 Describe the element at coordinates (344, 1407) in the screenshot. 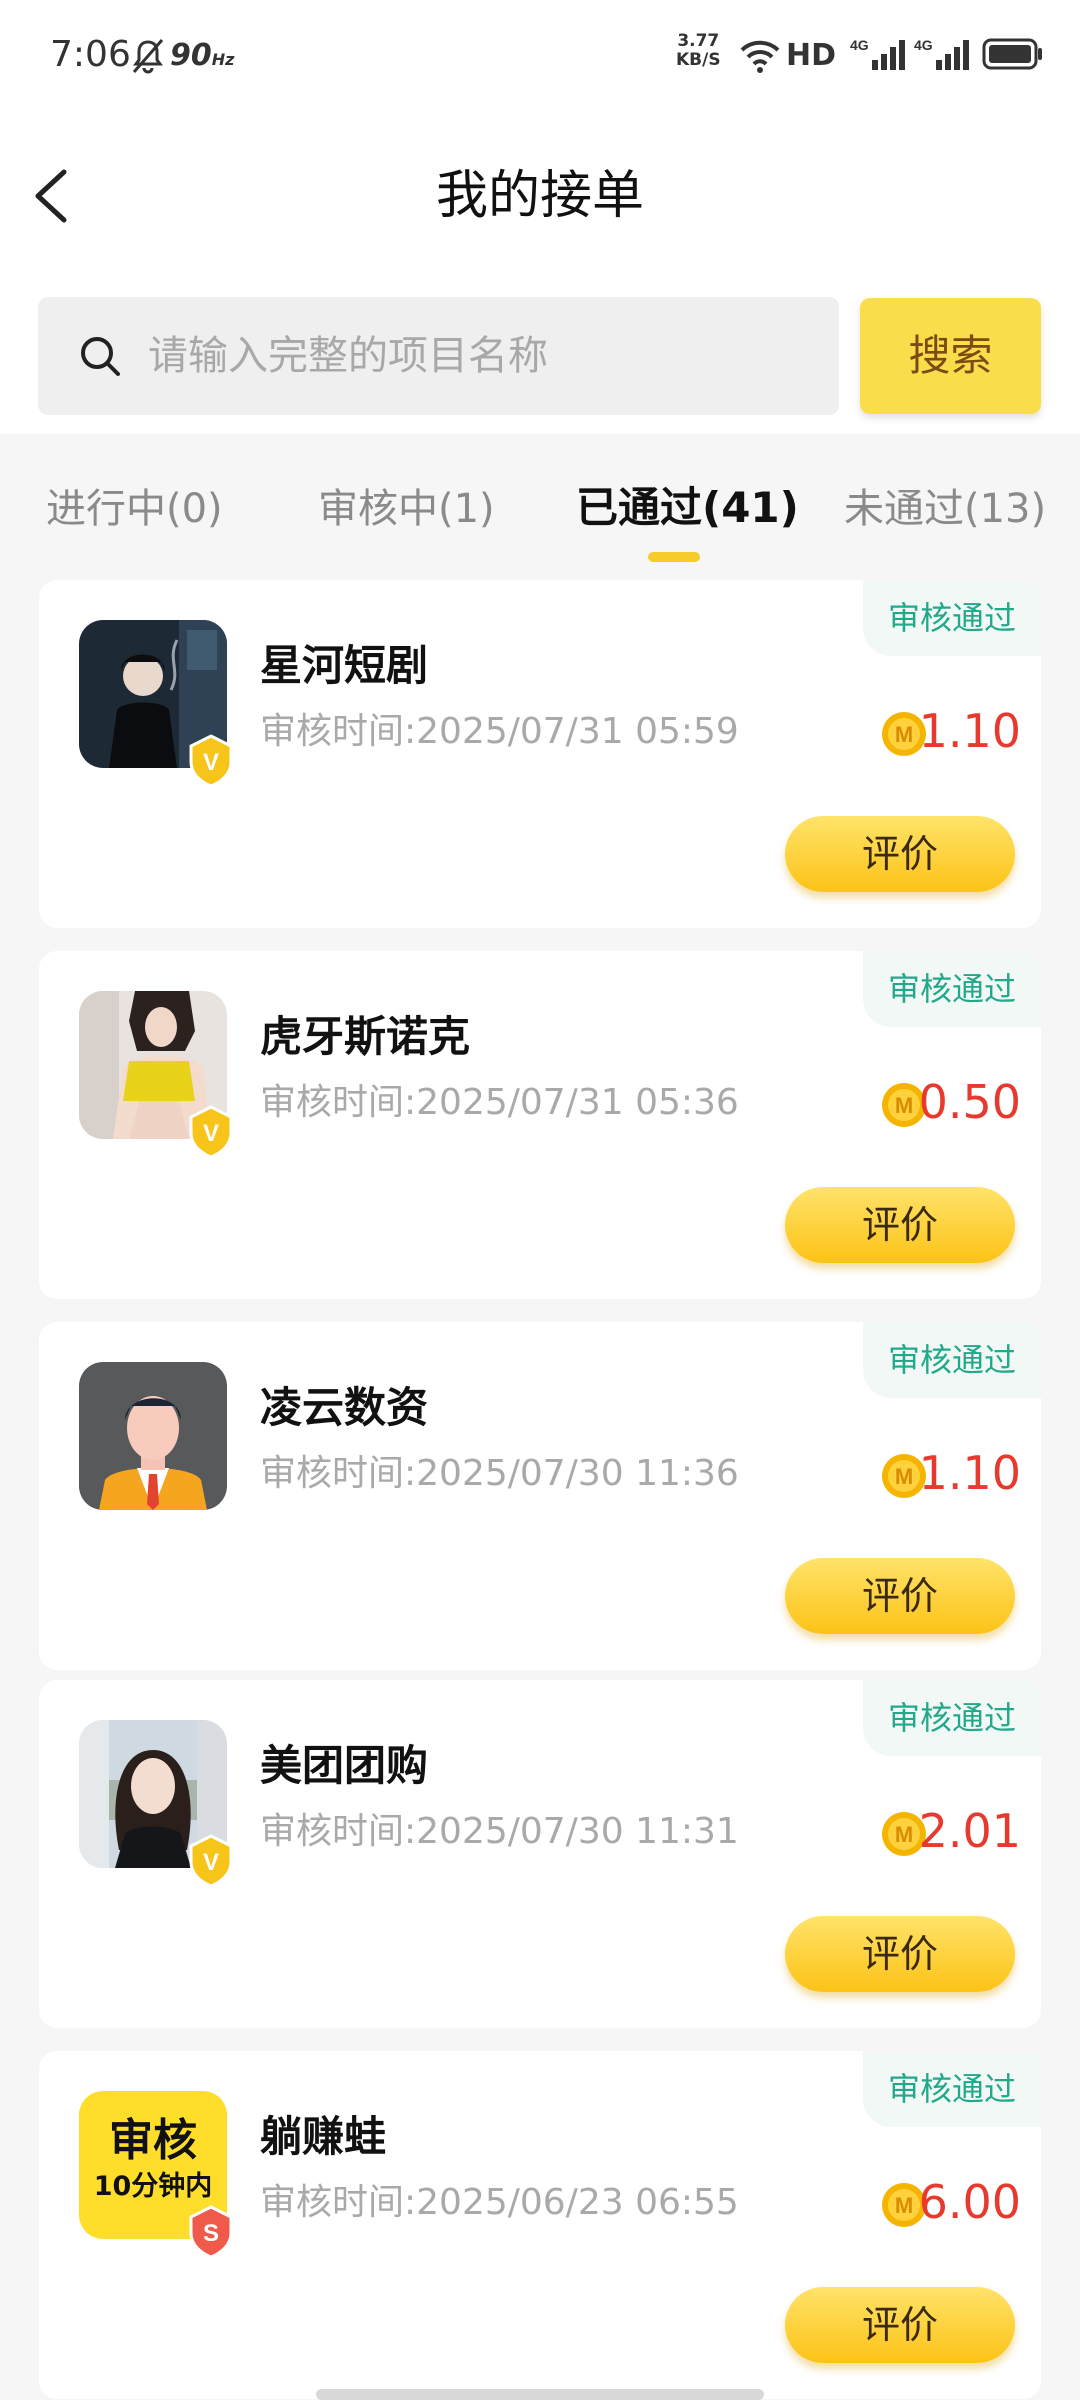

I see `order-title: 凌云数资` at that location.